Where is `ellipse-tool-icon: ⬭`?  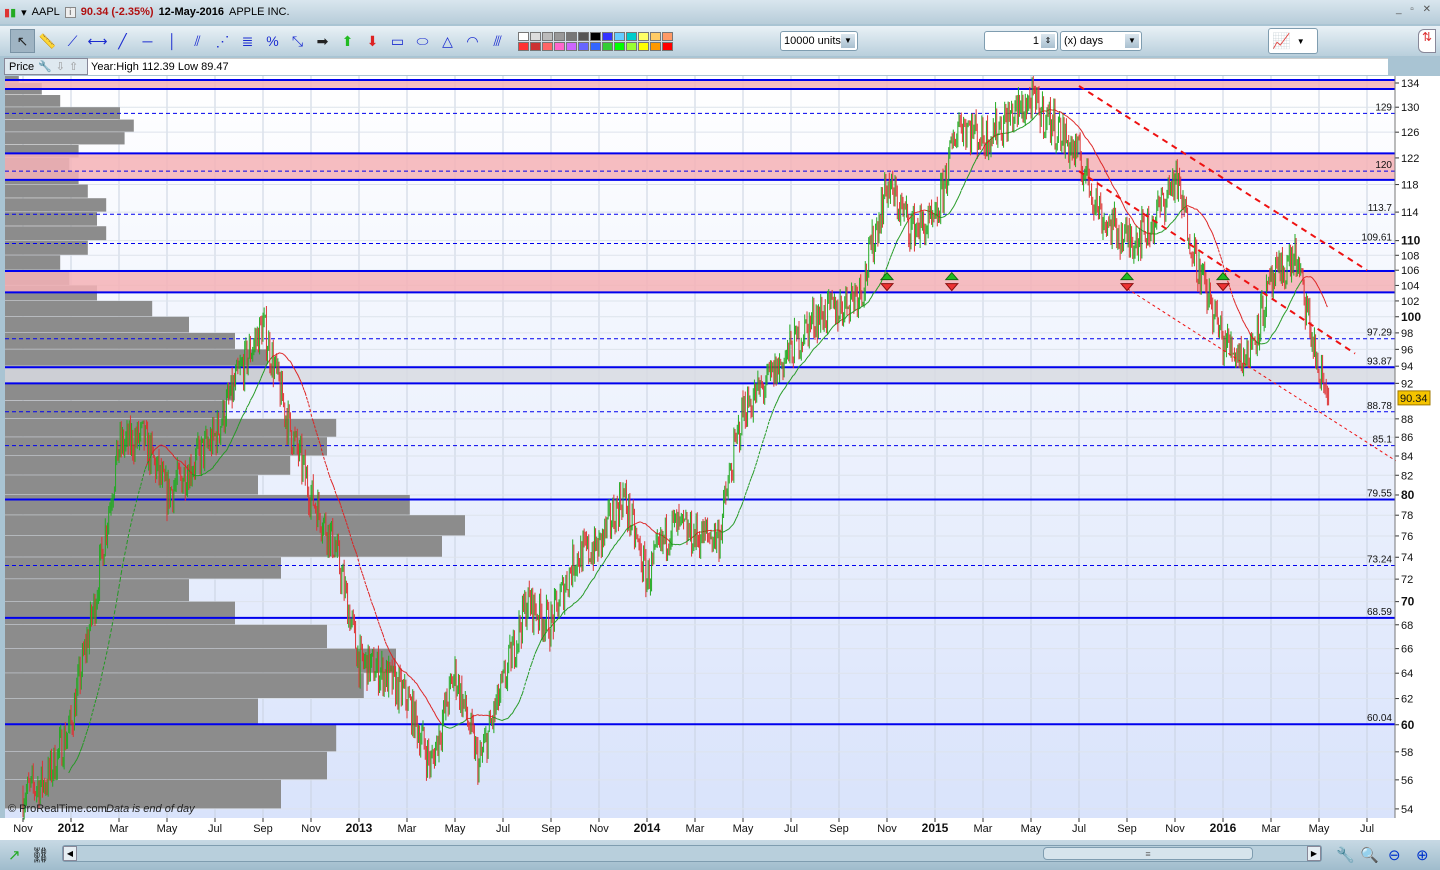
ellipse-tool-icon: ⬭ is located at coordinates (422, 41).